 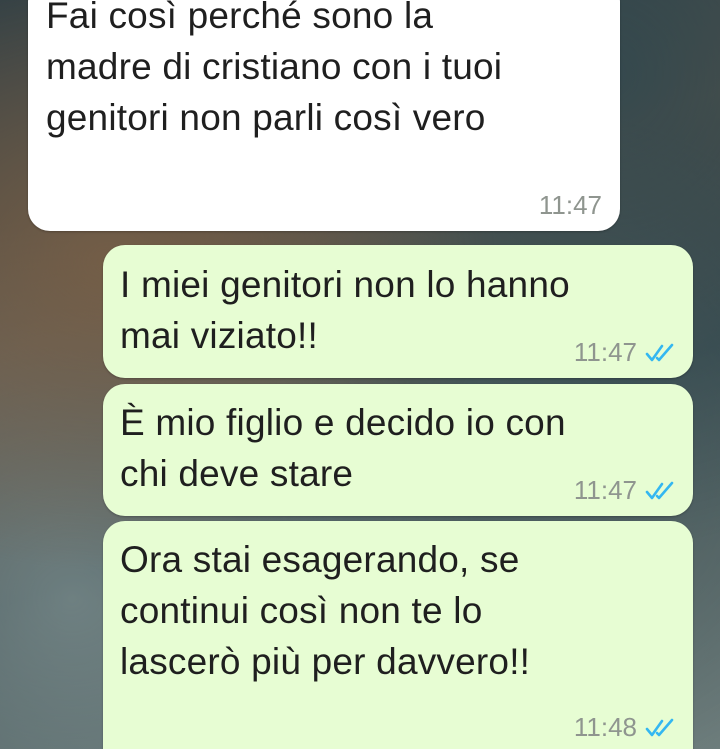 I want to click on message-time: 11:48, so click(x=605, y=727).